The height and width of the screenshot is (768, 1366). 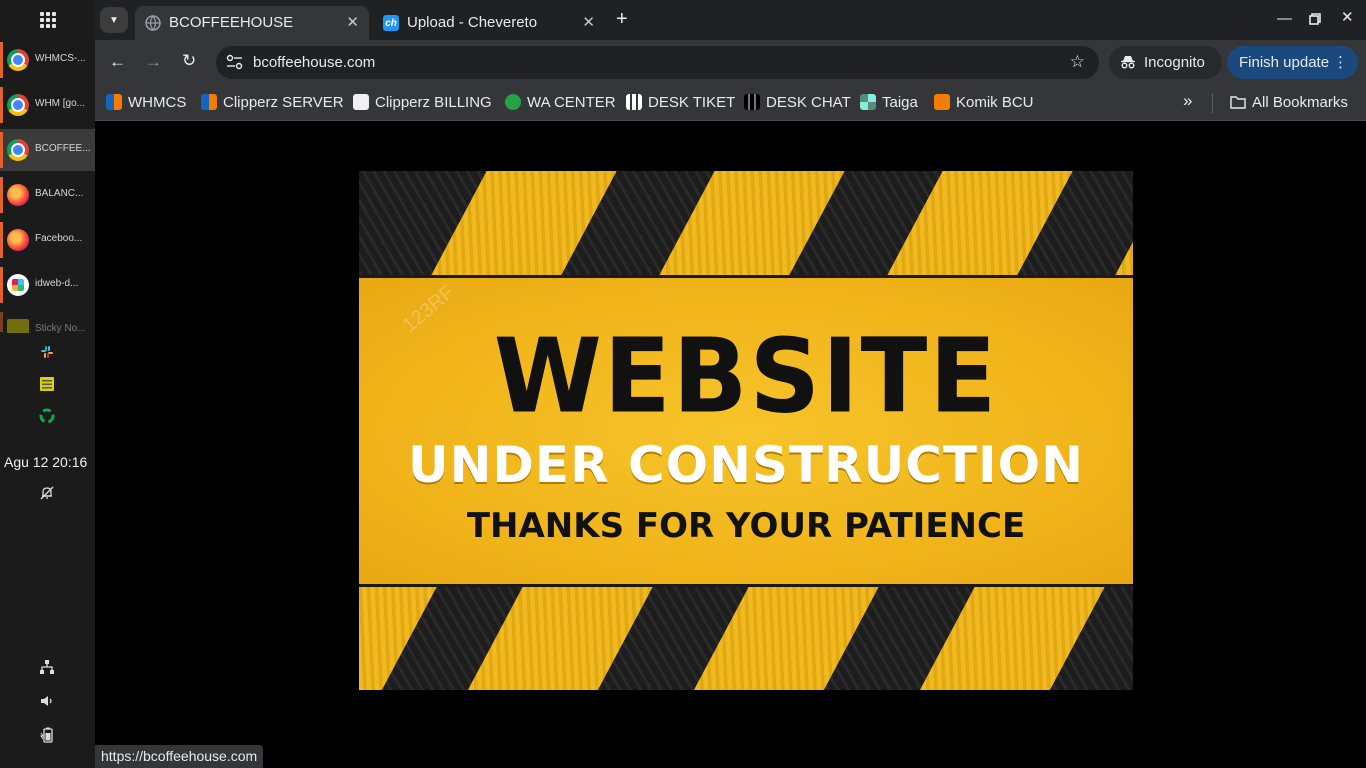 What do you see at coordinates (114, 102) in the screenshot?
I see `whmcs-icon` at bounding box center [114, 102].